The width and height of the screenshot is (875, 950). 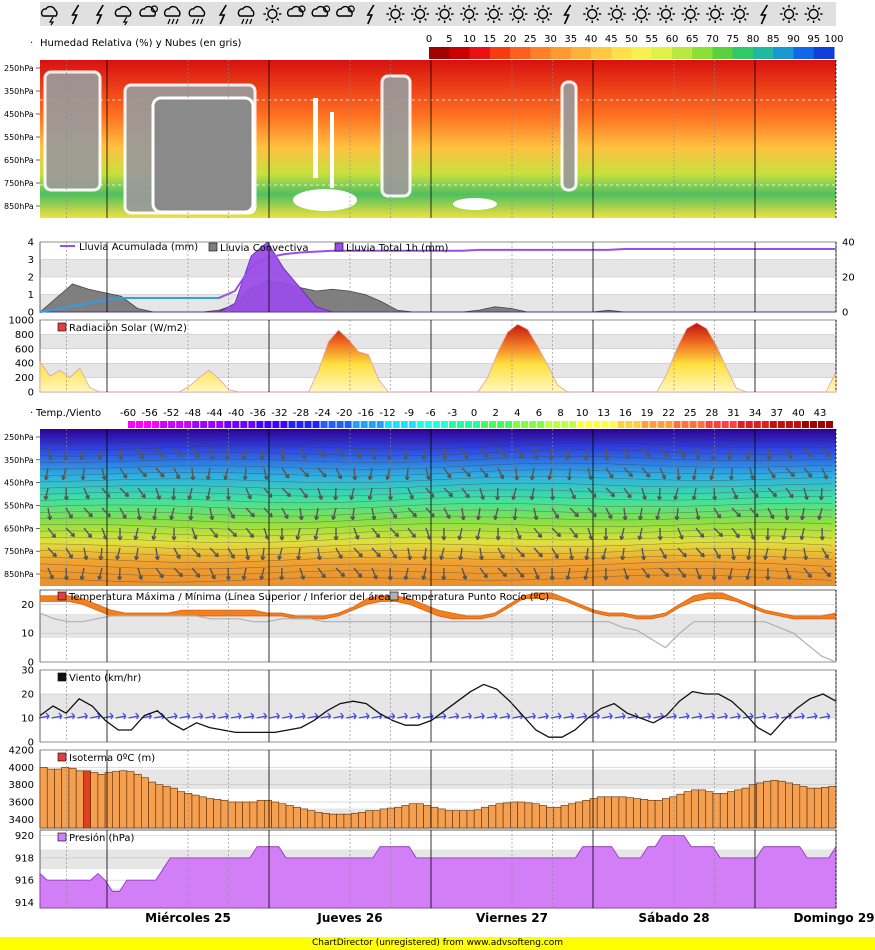 What do you see at coordinates (214, 413) in the screenshot?
I see `colorbar-label: -44` at bounding box center [214, 413].